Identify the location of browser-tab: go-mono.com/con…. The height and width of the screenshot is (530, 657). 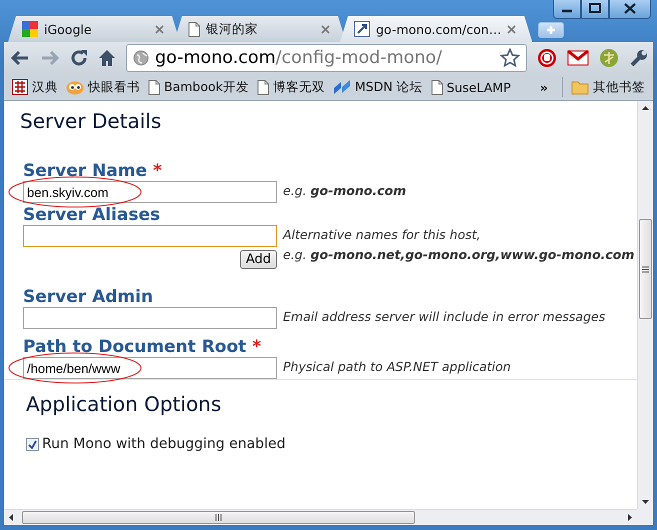
(436, 29).